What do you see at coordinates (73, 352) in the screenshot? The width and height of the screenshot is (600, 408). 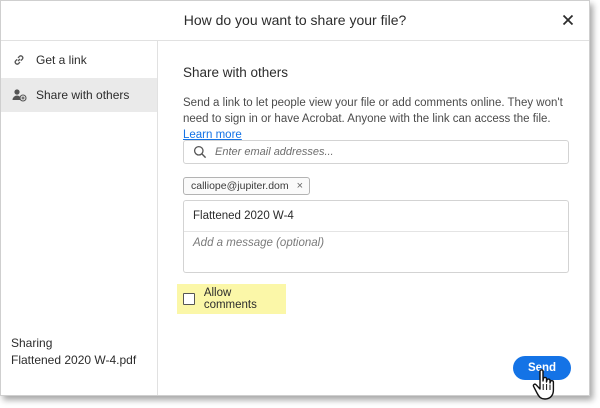 I see `sharing-info: Sharing Flattened 2020 W-4.pdf` at bounding box center [73, 352].